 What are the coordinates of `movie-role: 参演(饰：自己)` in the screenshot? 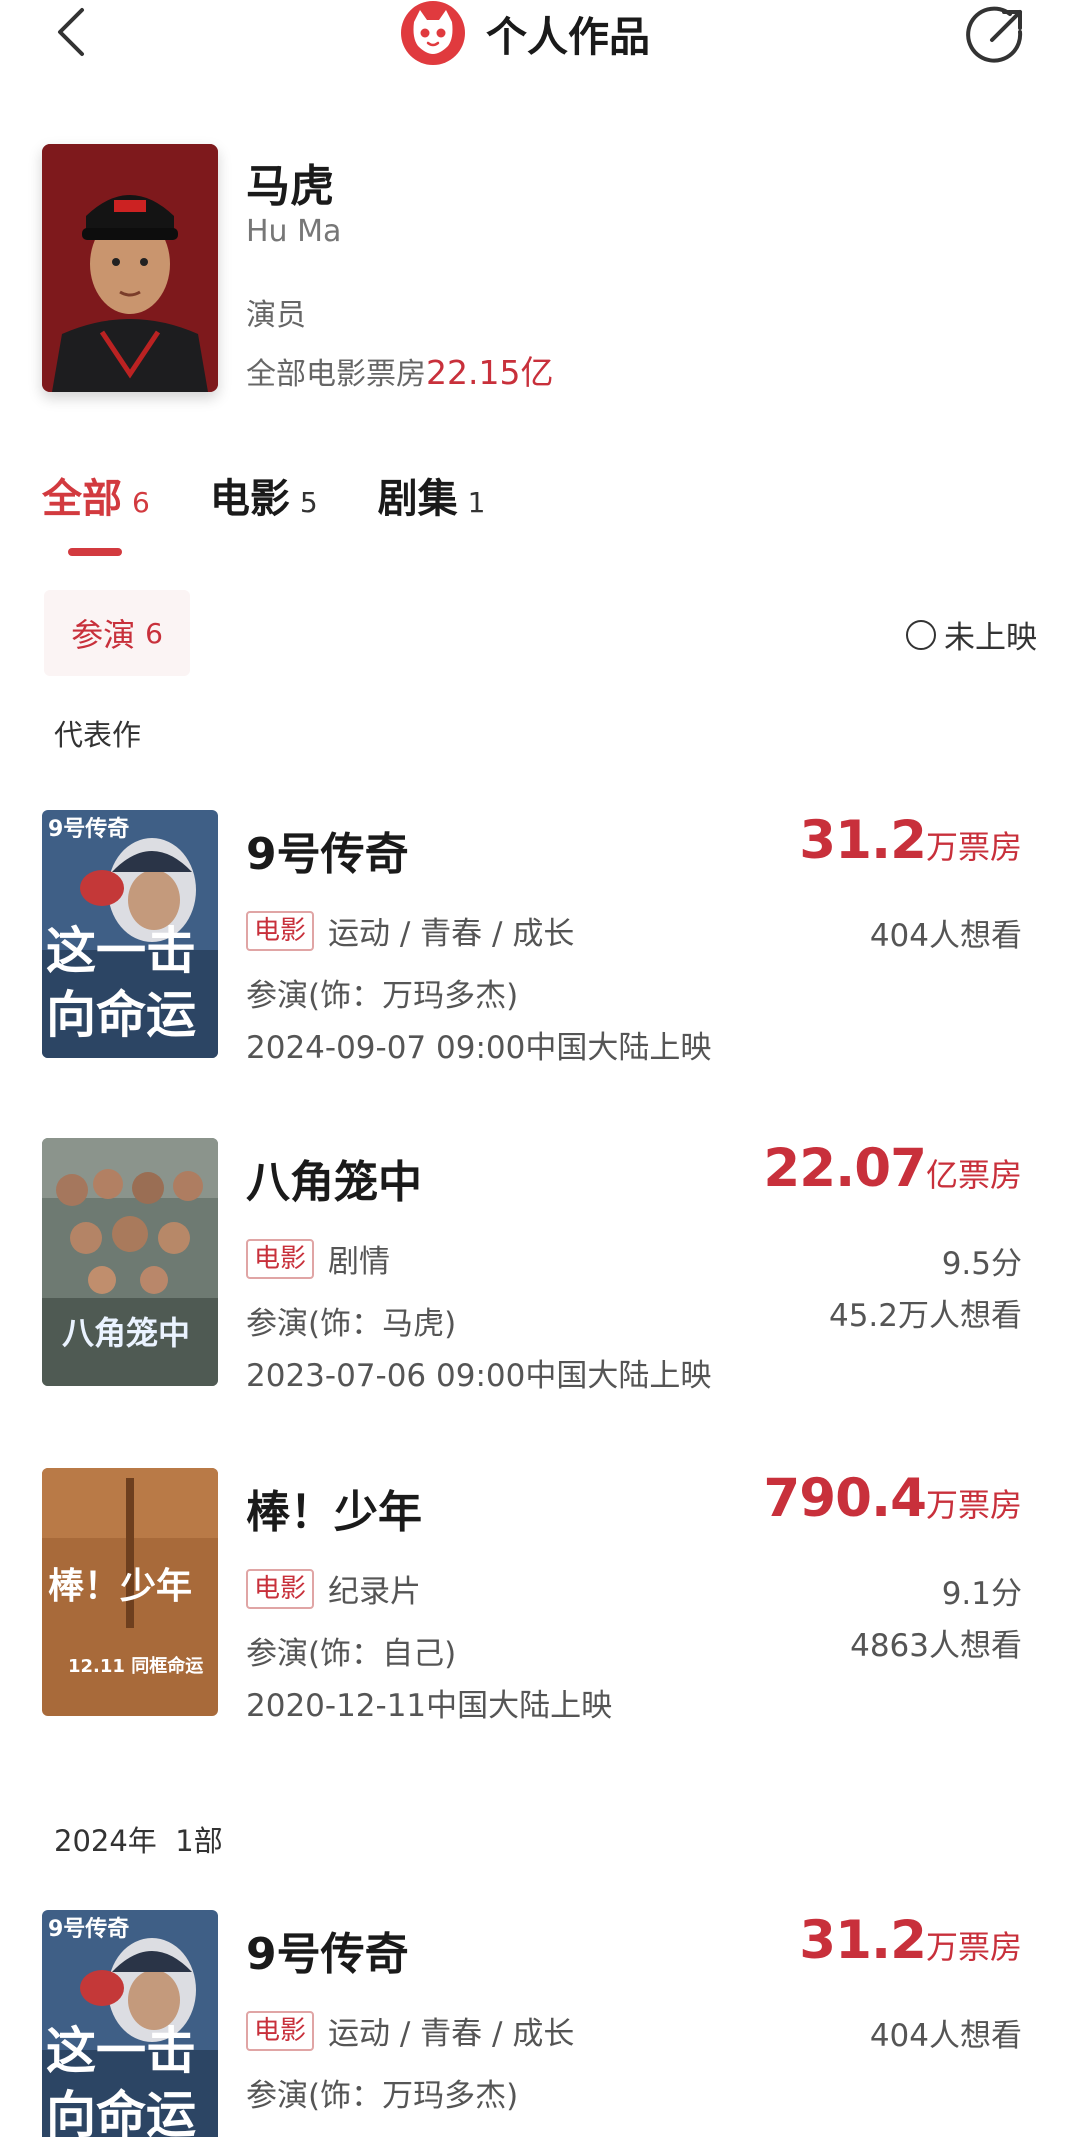 It's located at (351, 1654).